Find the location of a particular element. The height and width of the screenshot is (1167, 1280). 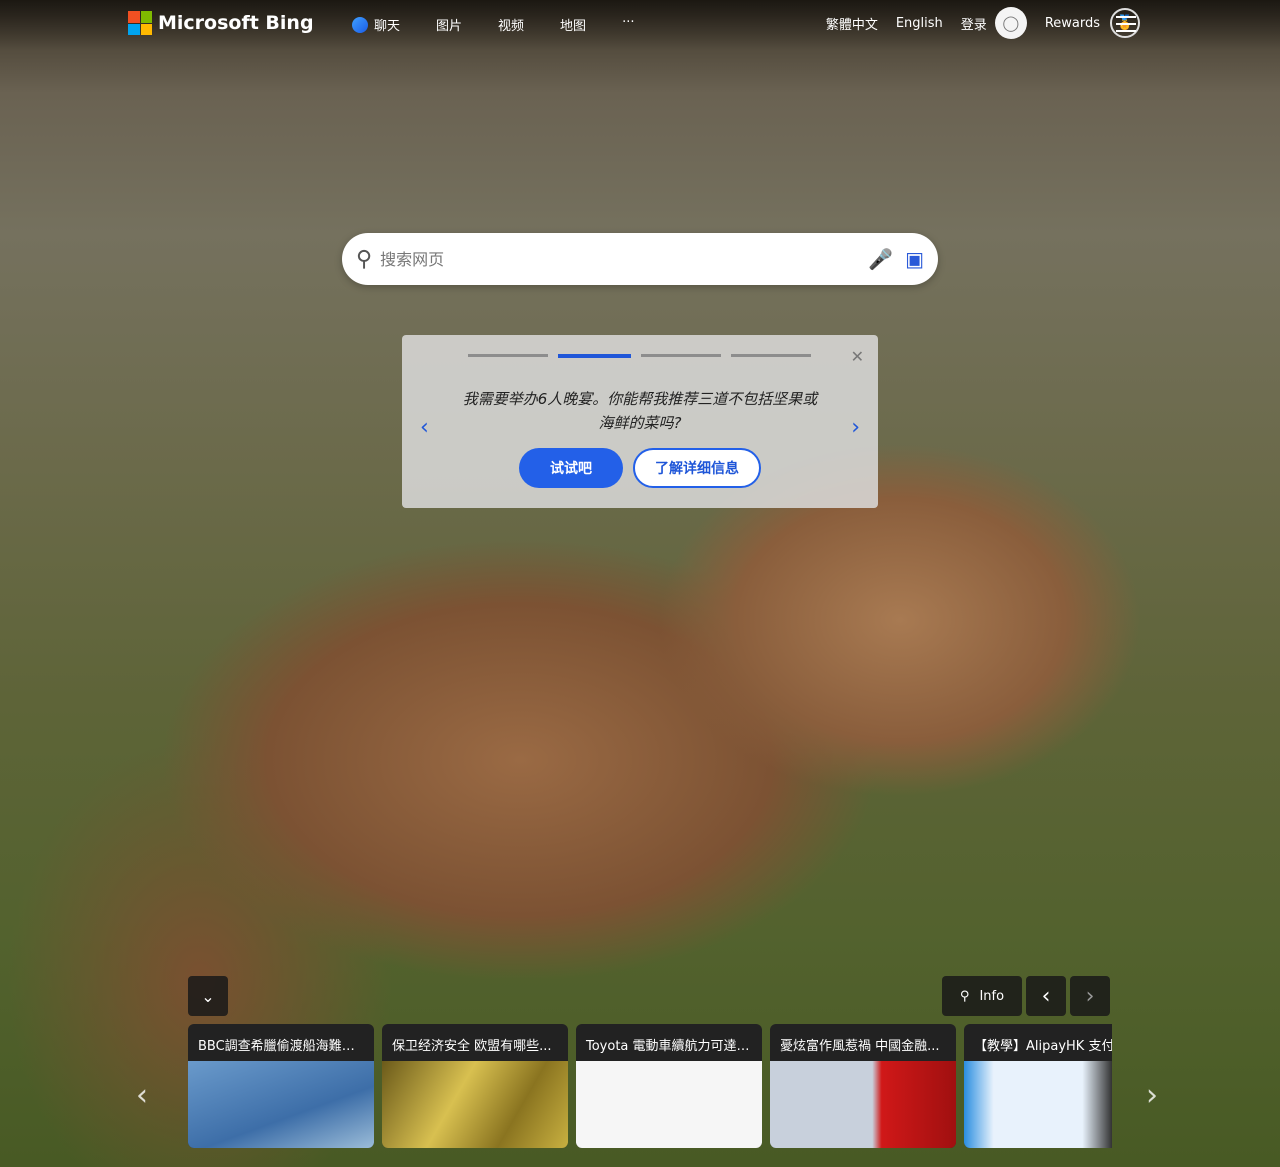

nav-chat-label: 聊天 is located at coordinates (387, 26).